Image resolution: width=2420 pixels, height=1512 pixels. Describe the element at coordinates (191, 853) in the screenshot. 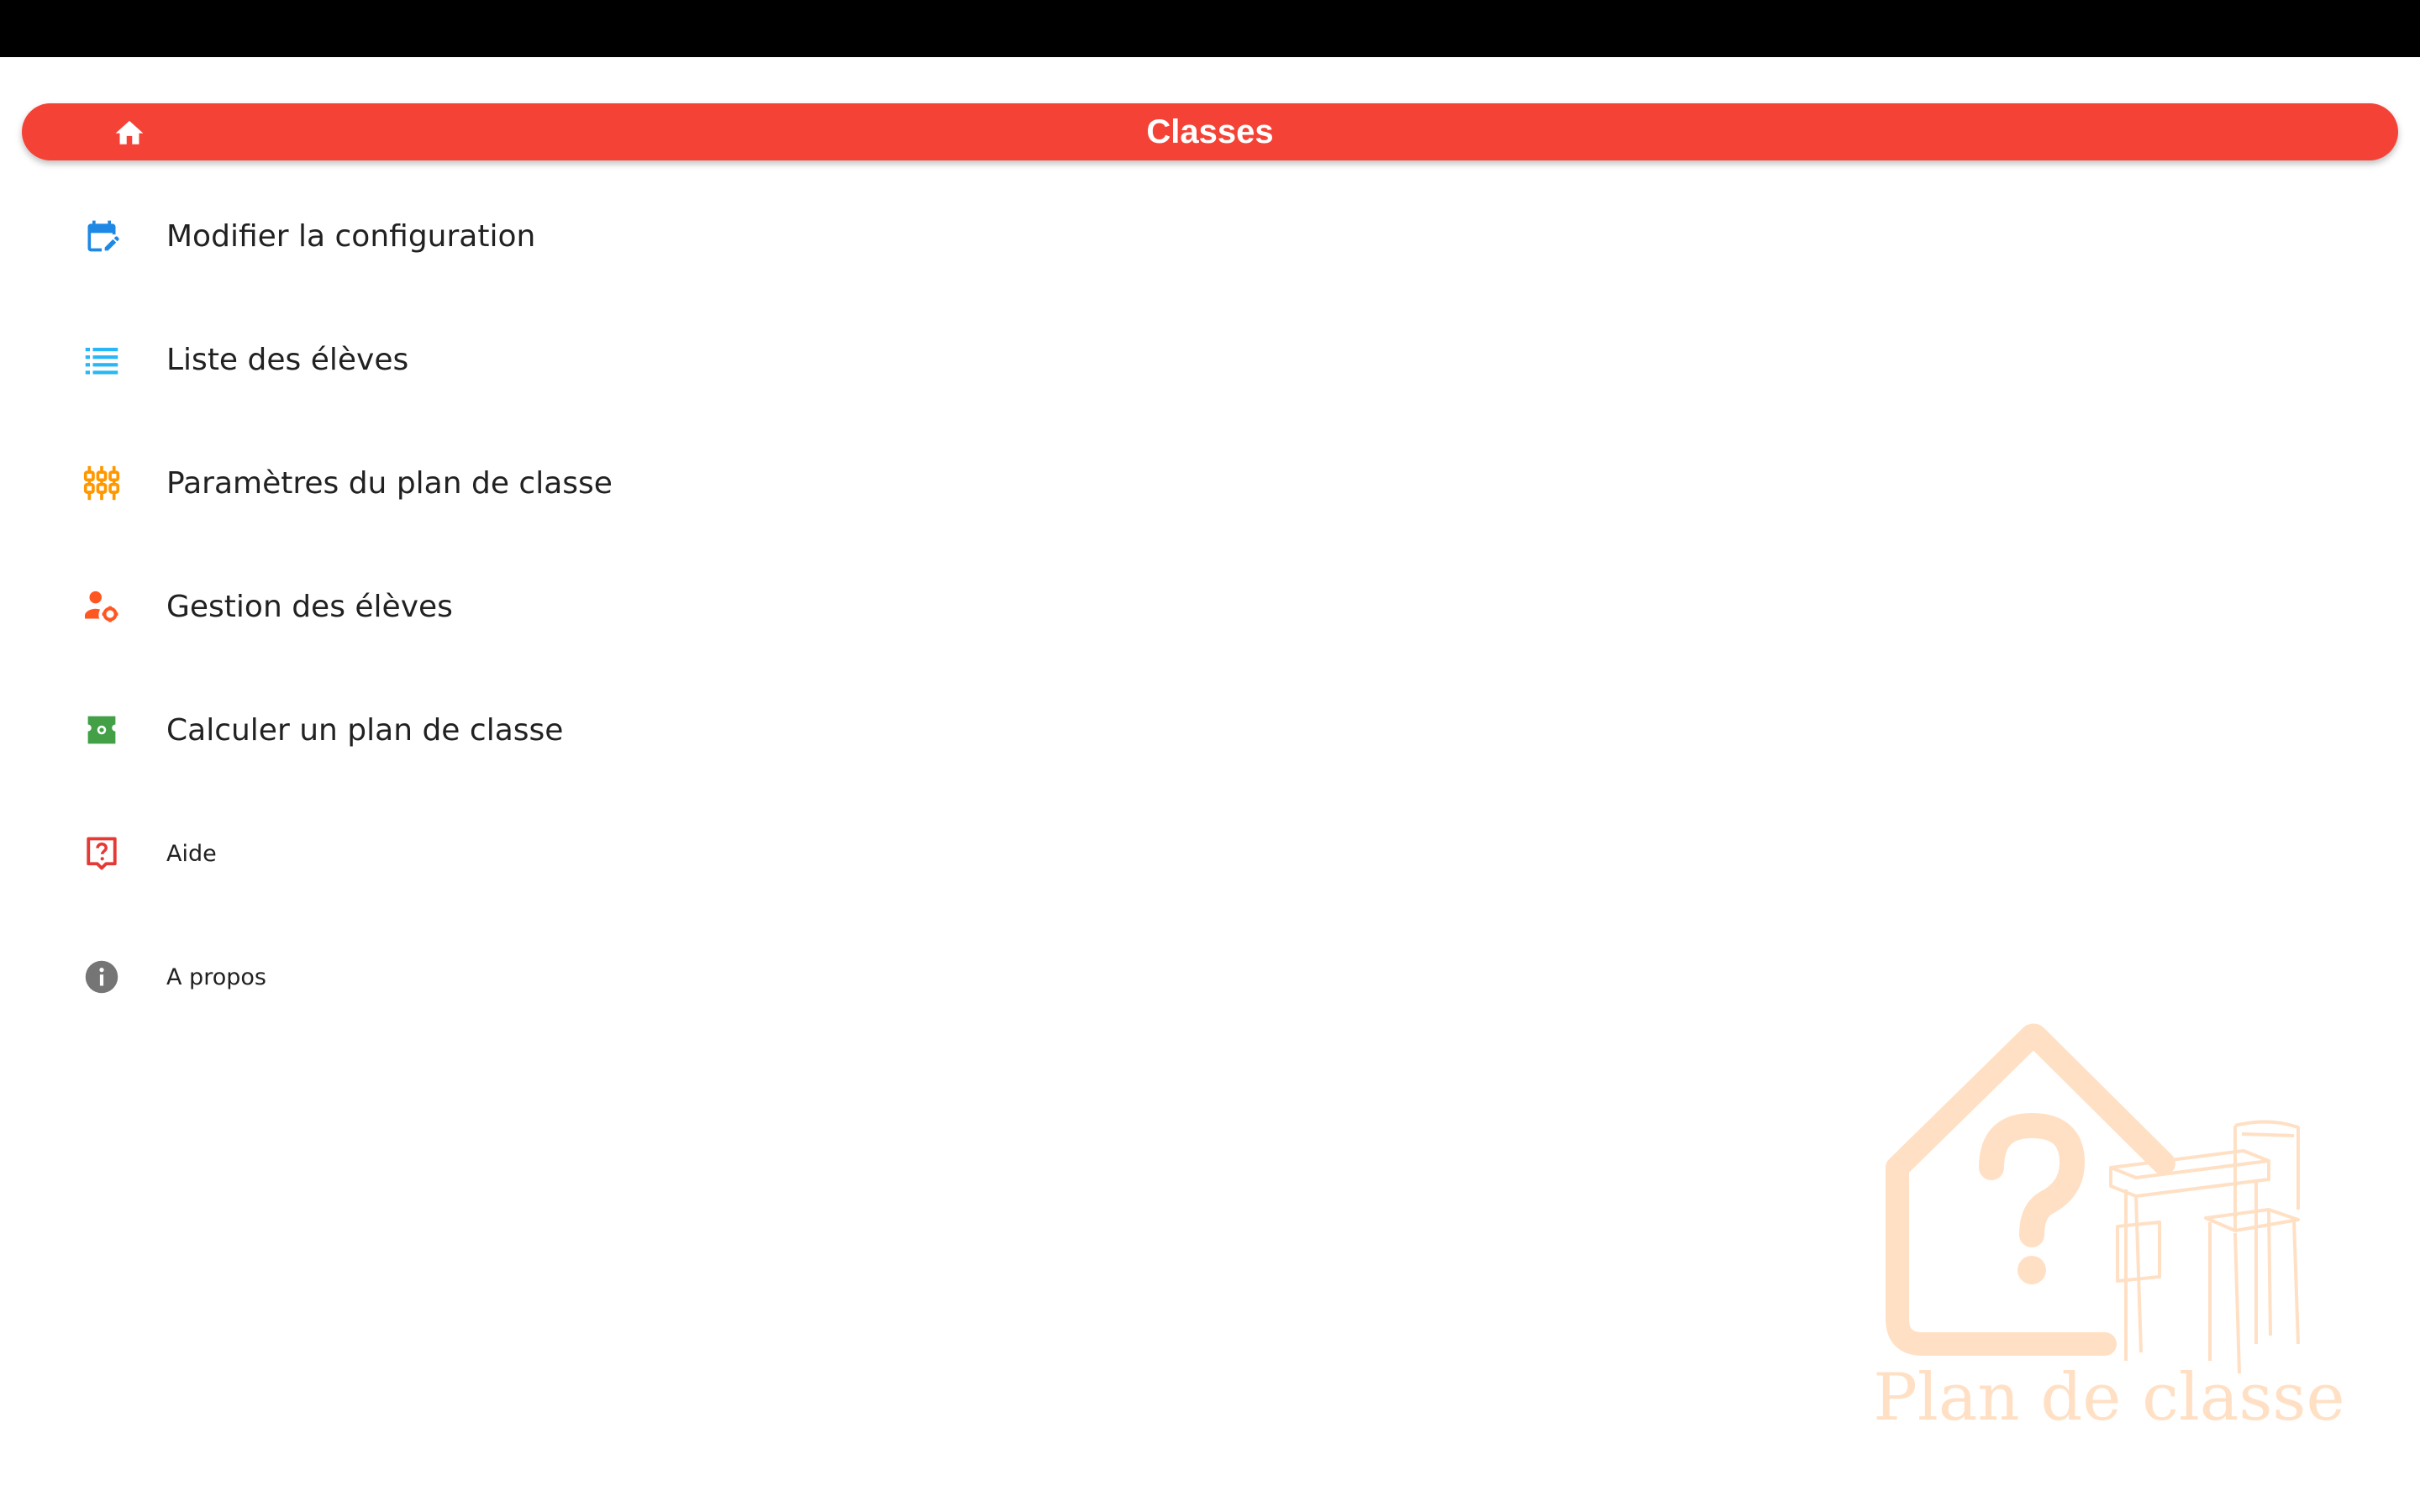

I see `menu-item-label: Aide` at that location.